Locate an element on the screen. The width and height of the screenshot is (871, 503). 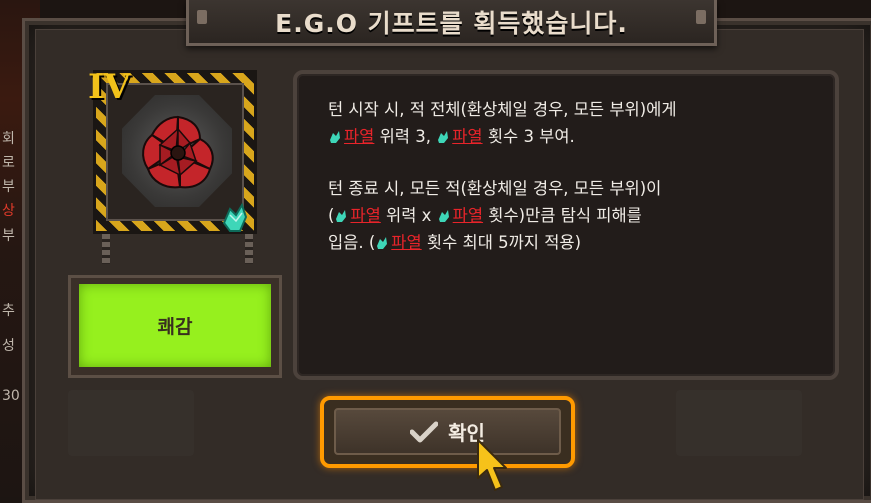
cursor-pointer-icon is located at coordinates (492, 465).